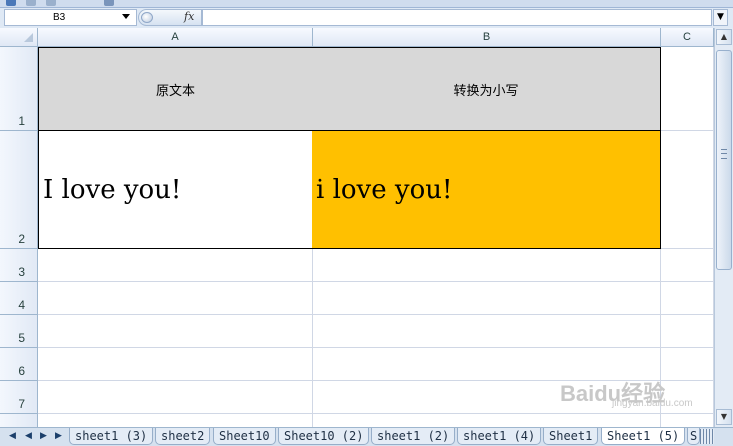 This screenshot has height=446, width=733. Describe the element at coordinates (28, 37) in the screenshot. I see `select-all-triangle-icon` at that location.